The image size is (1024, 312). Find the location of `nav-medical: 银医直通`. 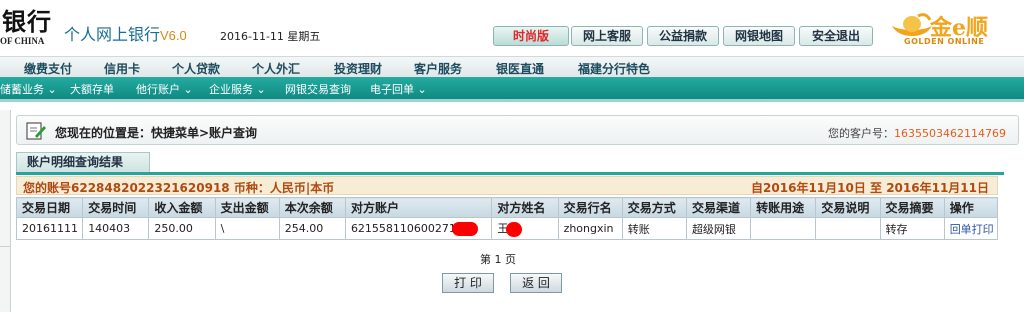

nav-medical: 银医直通 is located at coordinates (520, 68).